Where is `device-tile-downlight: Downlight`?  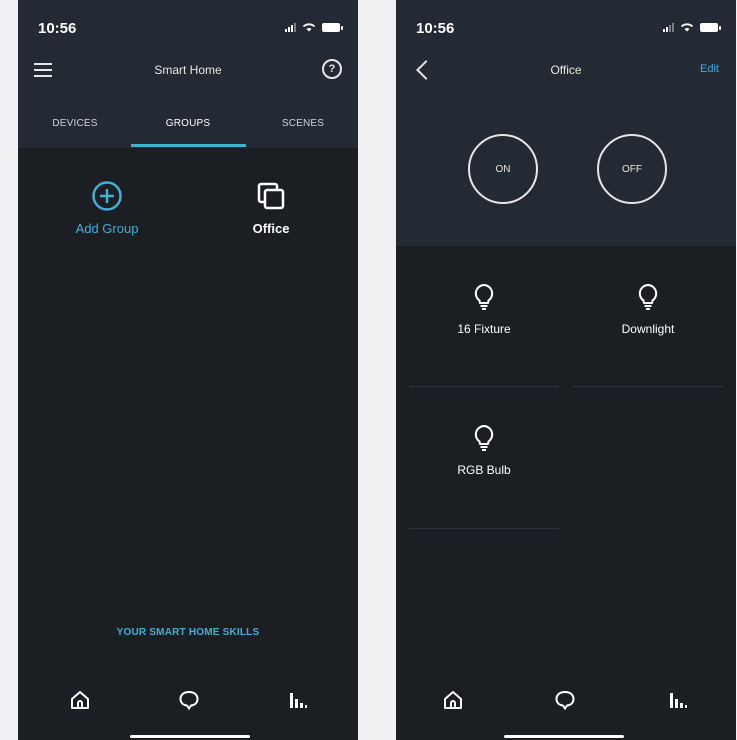 device-tile-downlight: Downlight is located at coordinates (648, 309).